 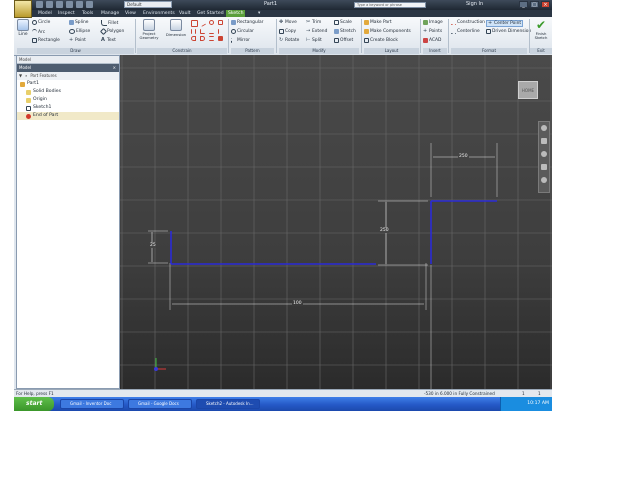 What do you see at coordinates (465, 31) in the screenshot?
I see `centerline-button: Centerline` at bounding box center [465, 31].